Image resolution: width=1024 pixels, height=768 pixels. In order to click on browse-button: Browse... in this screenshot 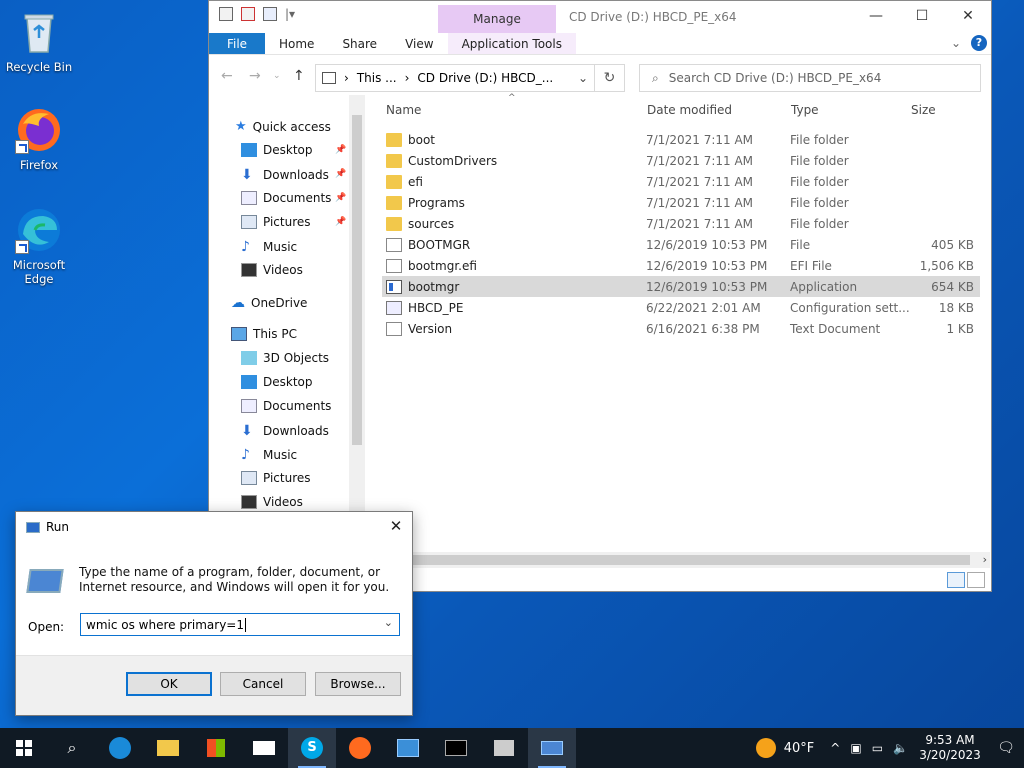, I will do `click(358, 684)`.